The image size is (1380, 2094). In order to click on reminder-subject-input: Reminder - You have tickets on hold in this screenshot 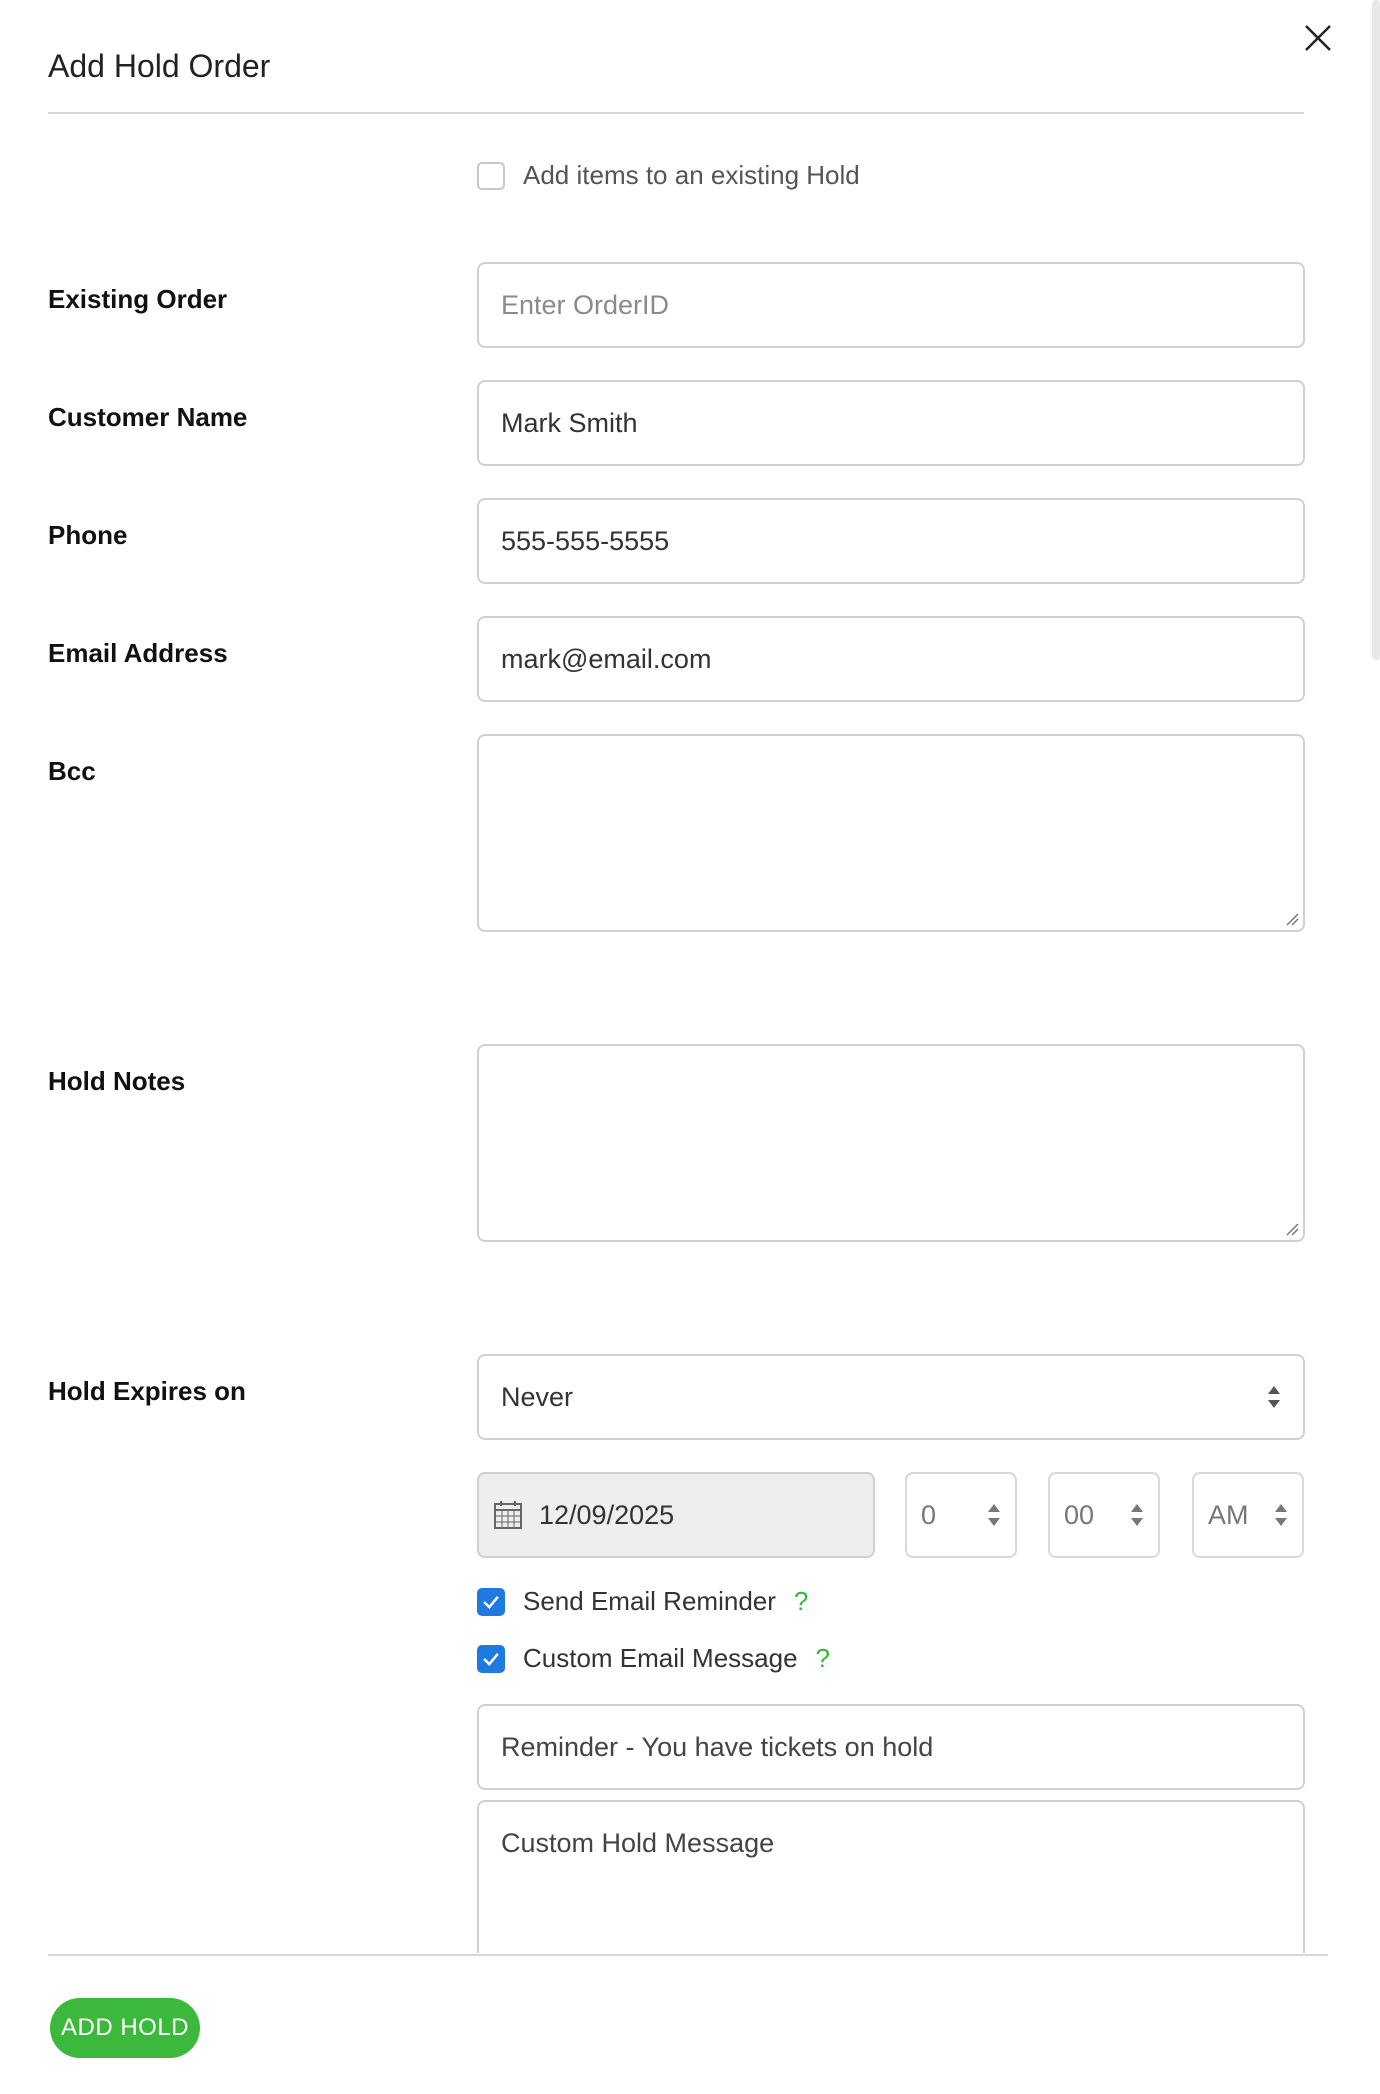, I will do `click(891, 1747)`.